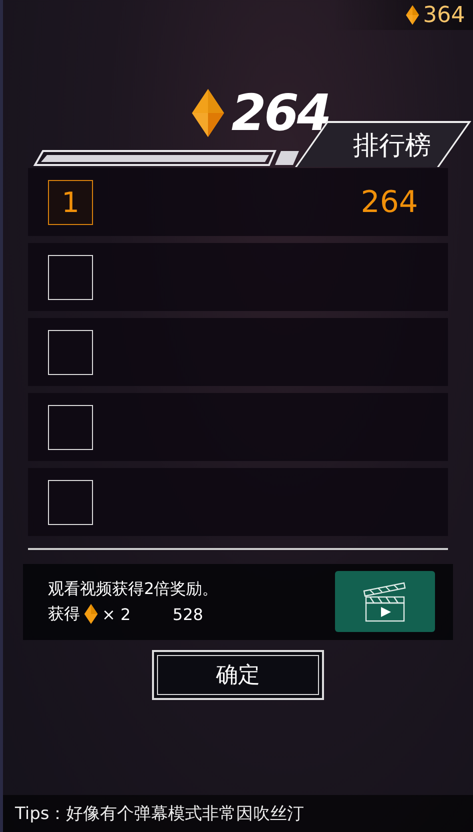 Image resolution: width=473 pixels, height=832 pixels. What do you see at coordinates (70, 202) in the screenshot?
I see `rank-box: 1` at bounding box center [70, 202].